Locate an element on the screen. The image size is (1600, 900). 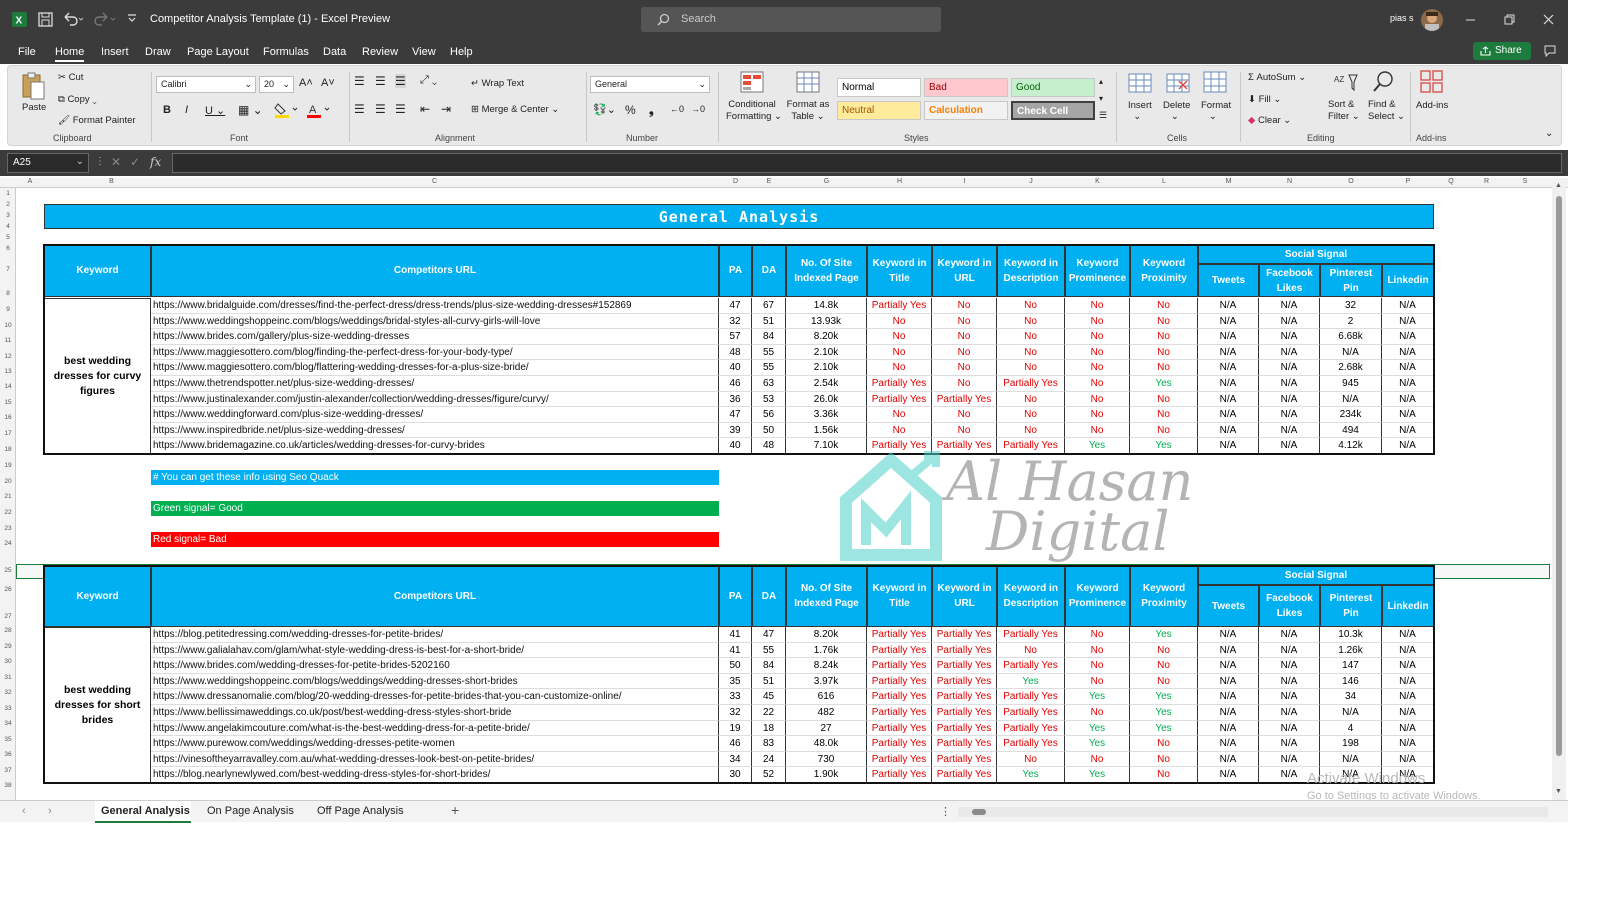
percent-icon: % is located at coordinates (630, 110).